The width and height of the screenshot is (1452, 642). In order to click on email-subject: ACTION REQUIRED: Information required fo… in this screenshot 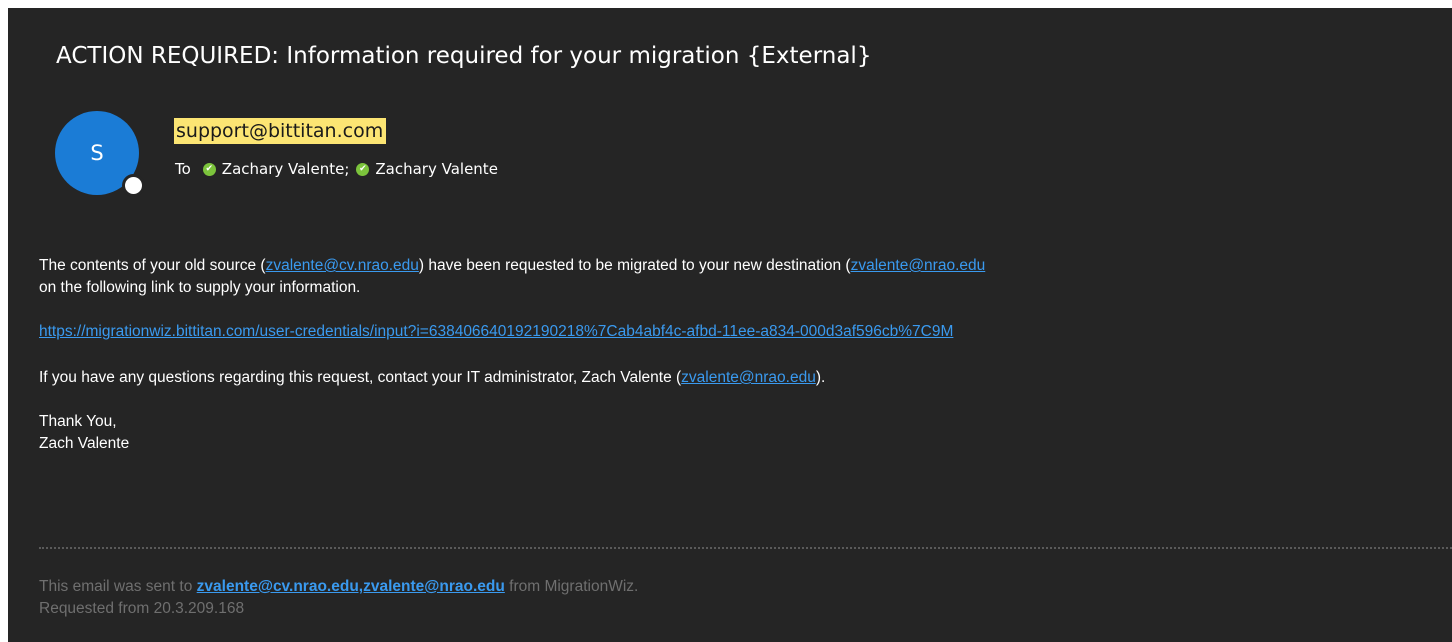, I will do `click(464, 56)`.